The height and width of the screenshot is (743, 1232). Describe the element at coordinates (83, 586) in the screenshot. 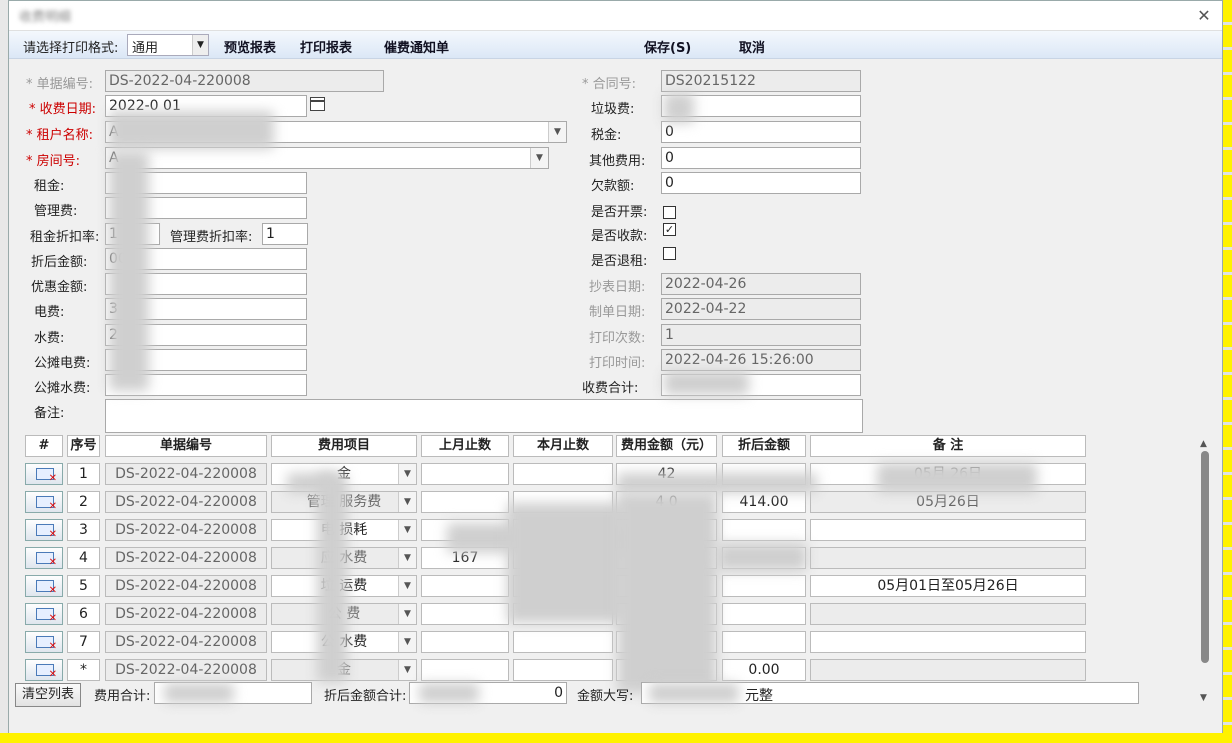

I see `grid-cell-seq: 5` at that location.